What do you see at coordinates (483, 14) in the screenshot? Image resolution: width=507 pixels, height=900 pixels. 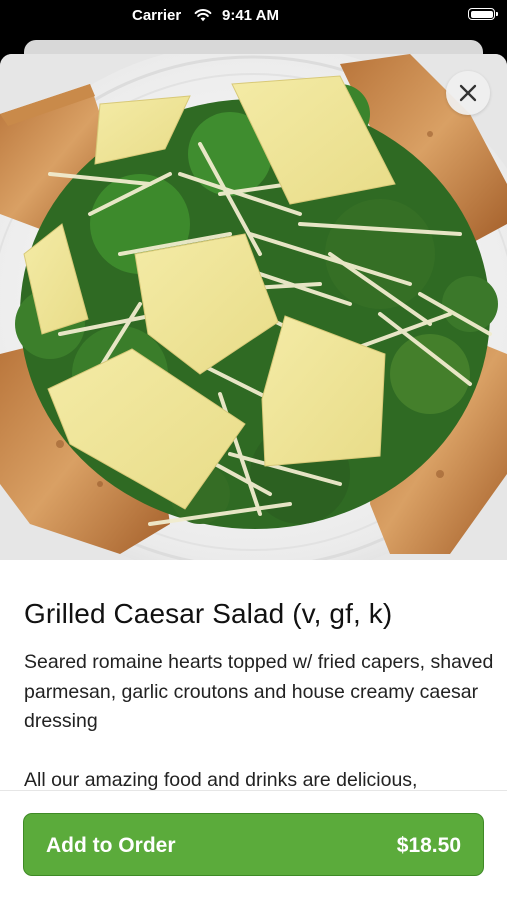 I see `battery-icon` at bounding box center [483, 14].